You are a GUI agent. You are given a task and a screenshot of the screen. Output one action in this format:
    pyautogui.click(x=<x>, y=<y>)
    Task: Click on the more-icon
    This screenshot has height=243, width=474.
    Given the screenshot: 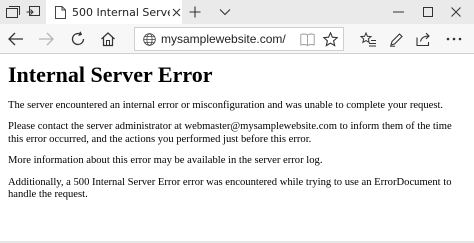 What is the action you would take?
    pyautogui.click(x=454, y=39)
    